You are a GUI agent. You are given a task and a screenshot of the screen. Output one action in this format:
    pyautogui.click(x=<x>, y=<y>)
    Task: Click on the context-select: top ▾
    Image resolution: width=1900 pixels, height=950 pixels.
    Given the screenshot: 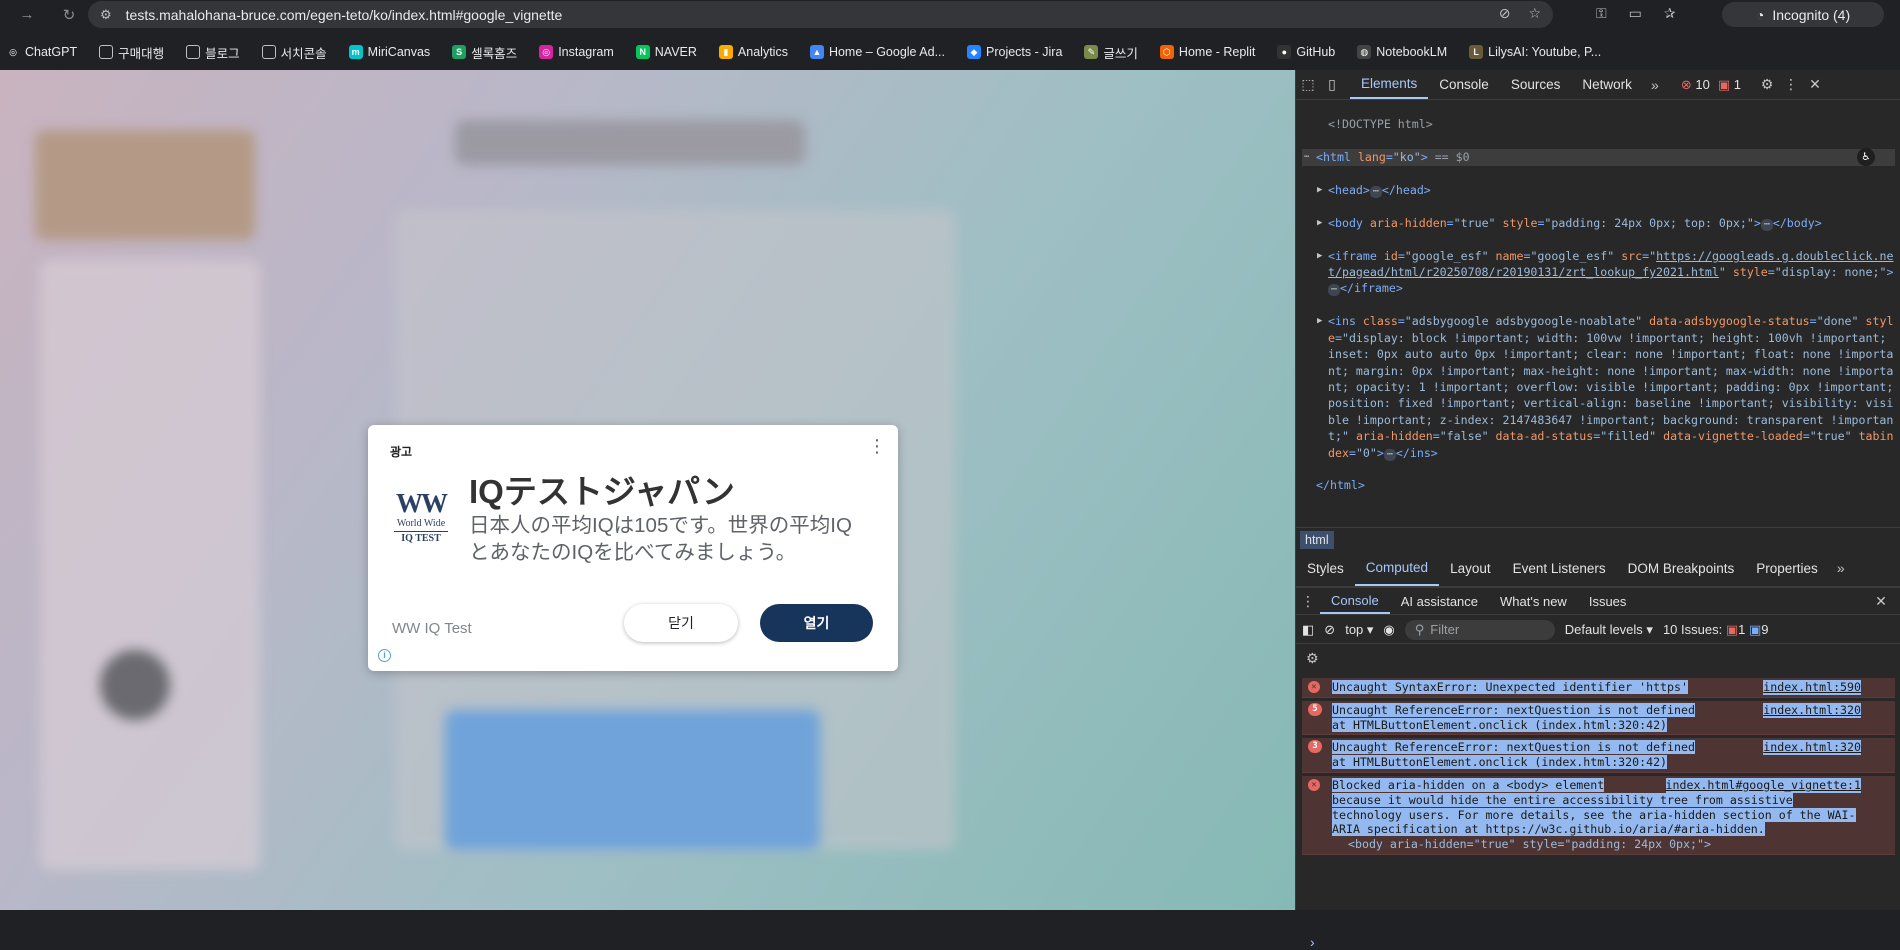 What is the action you would take?
    pyautogui.click(x=1359, y=630)
    